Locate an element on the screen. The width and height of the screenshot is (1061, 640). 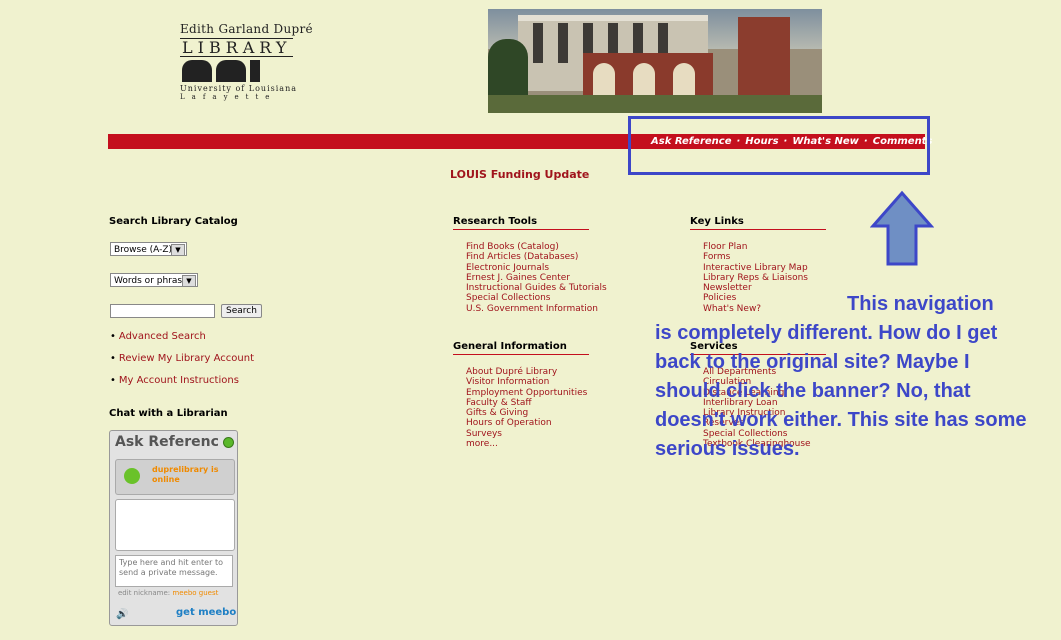
general-info-heading: General Information is located at coordinates (521, 348).